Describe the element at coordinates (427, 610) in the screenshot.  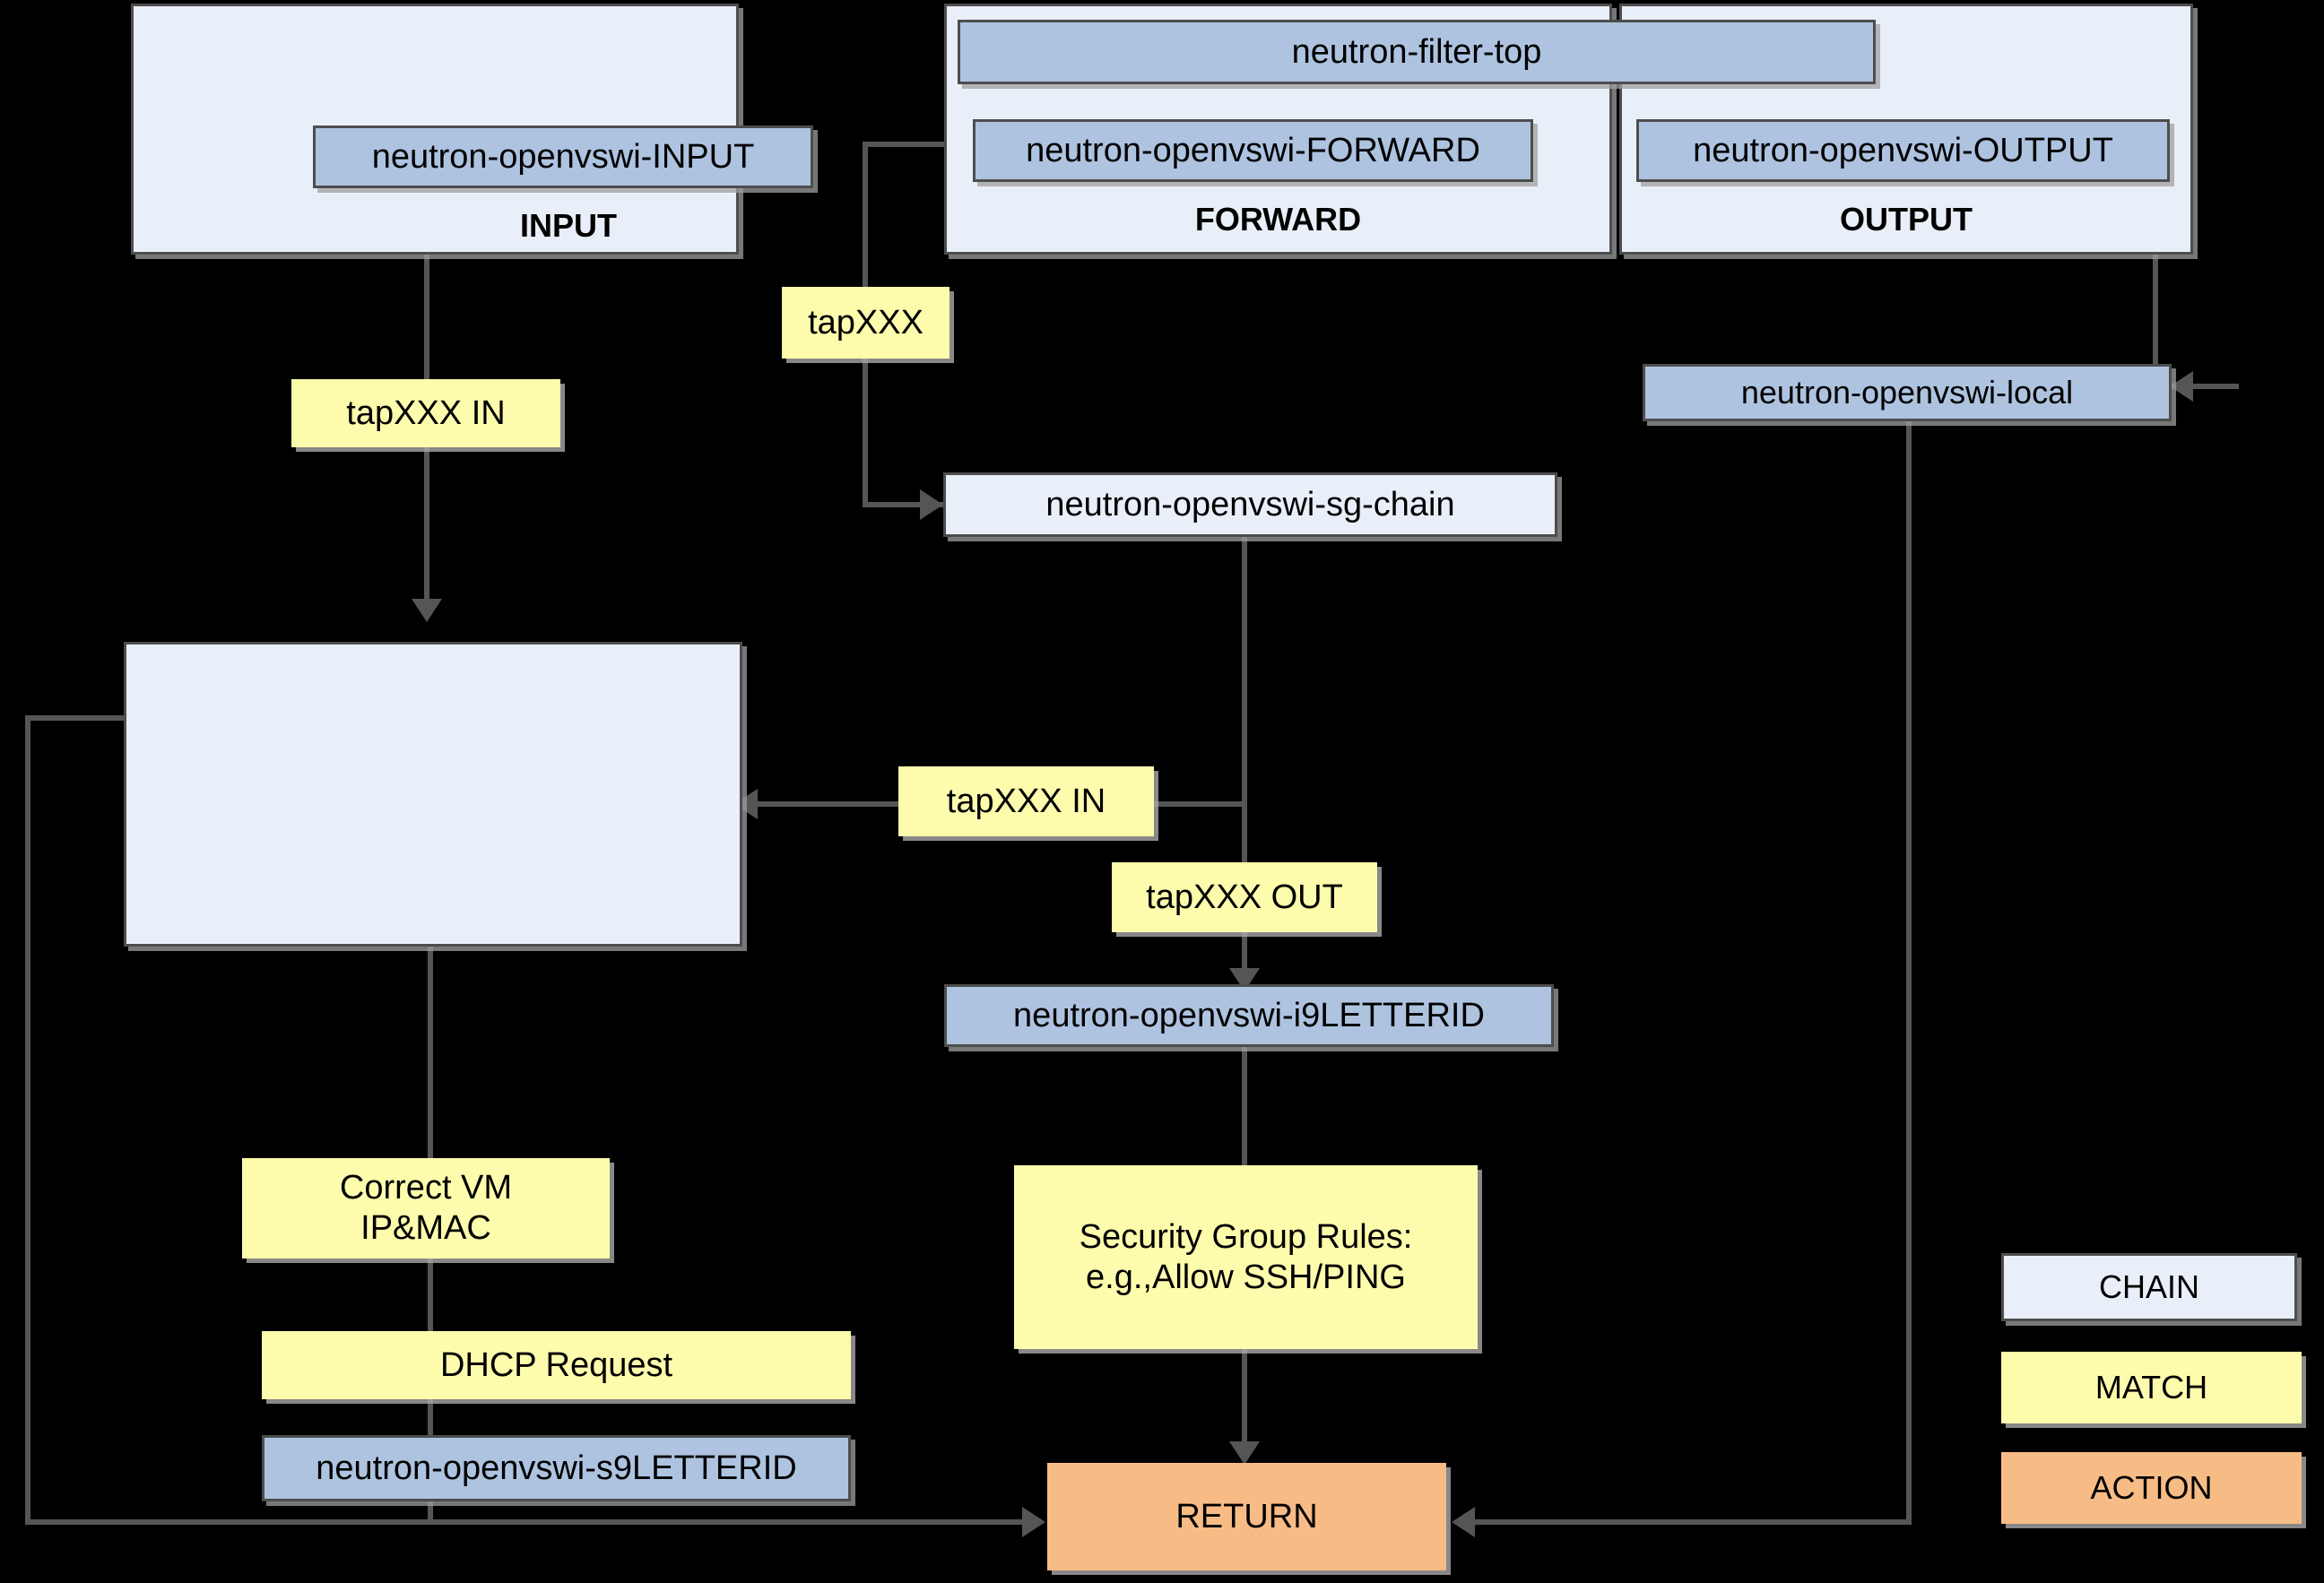
I see `arrowhead-input-to-dhcp` at that location.